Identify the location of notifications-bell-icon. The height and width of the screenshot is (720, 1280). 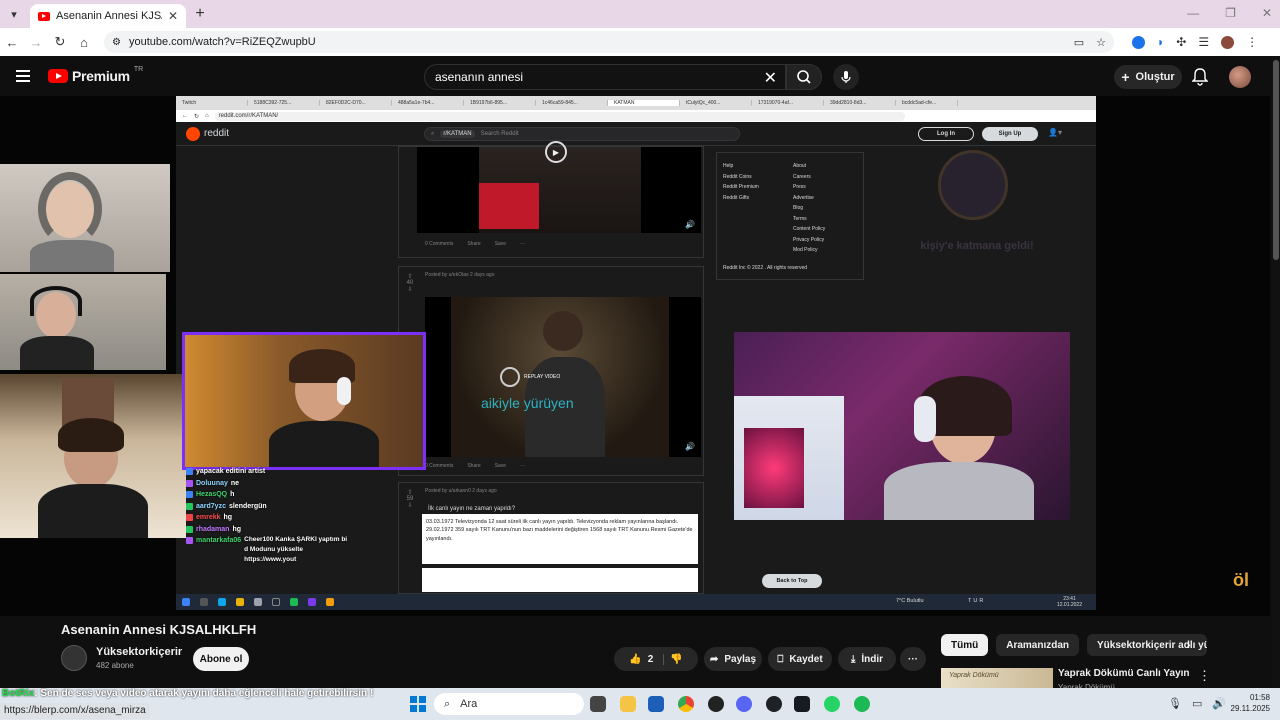
(1200, 79).